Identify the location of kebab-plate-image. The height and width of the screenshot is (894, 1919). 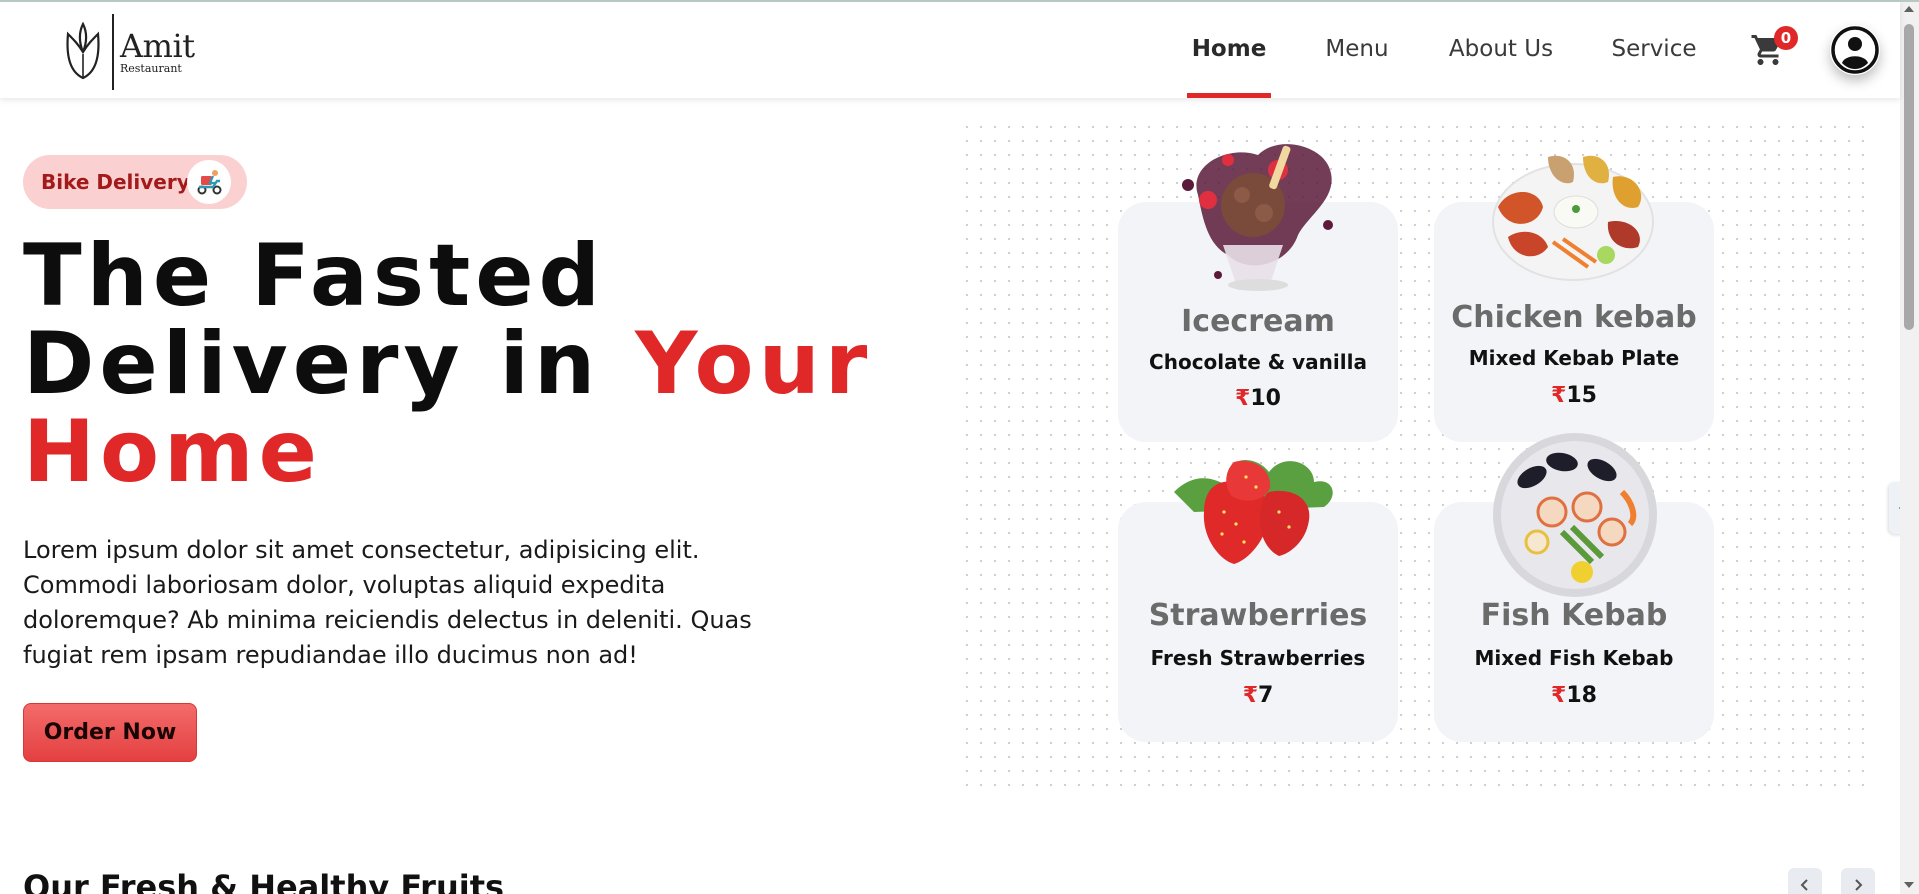
(1573, 218).